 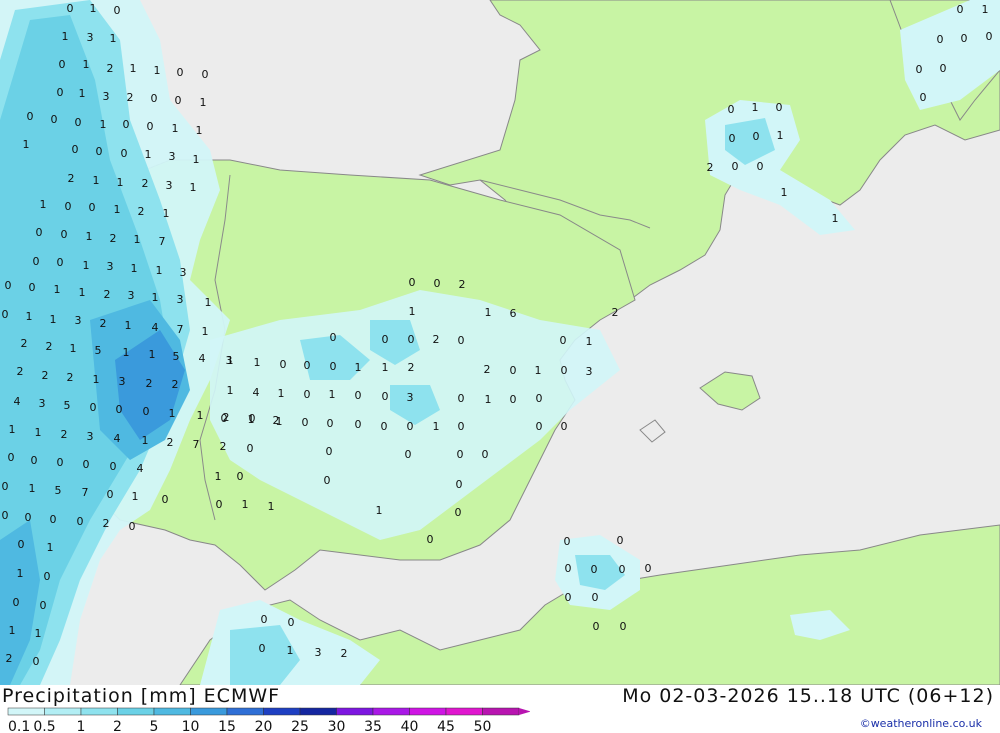 What do you see at coordinates (196, 444) in the screenshot?
I see `precip-value-label: 7` at bounding box center [196, 444].